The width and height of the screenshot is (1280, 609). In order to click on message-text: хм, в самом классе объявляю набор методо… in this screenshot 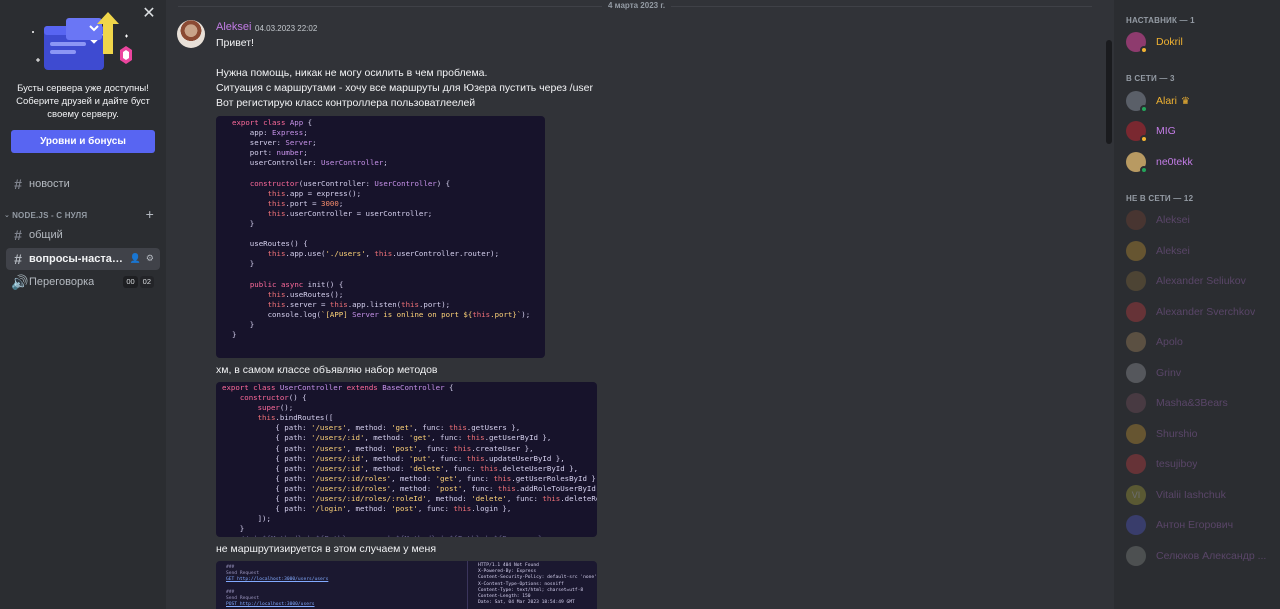, I will do `click(327, 370)`.